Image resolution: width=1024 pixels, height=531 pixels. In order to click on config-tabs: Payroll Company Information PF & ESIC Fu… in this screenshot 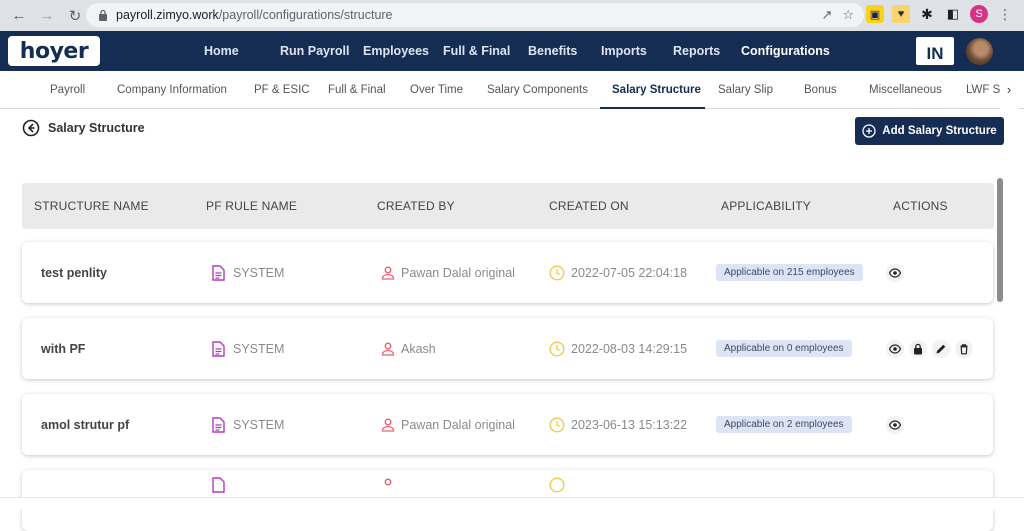, I will do `click(512, 90)`.